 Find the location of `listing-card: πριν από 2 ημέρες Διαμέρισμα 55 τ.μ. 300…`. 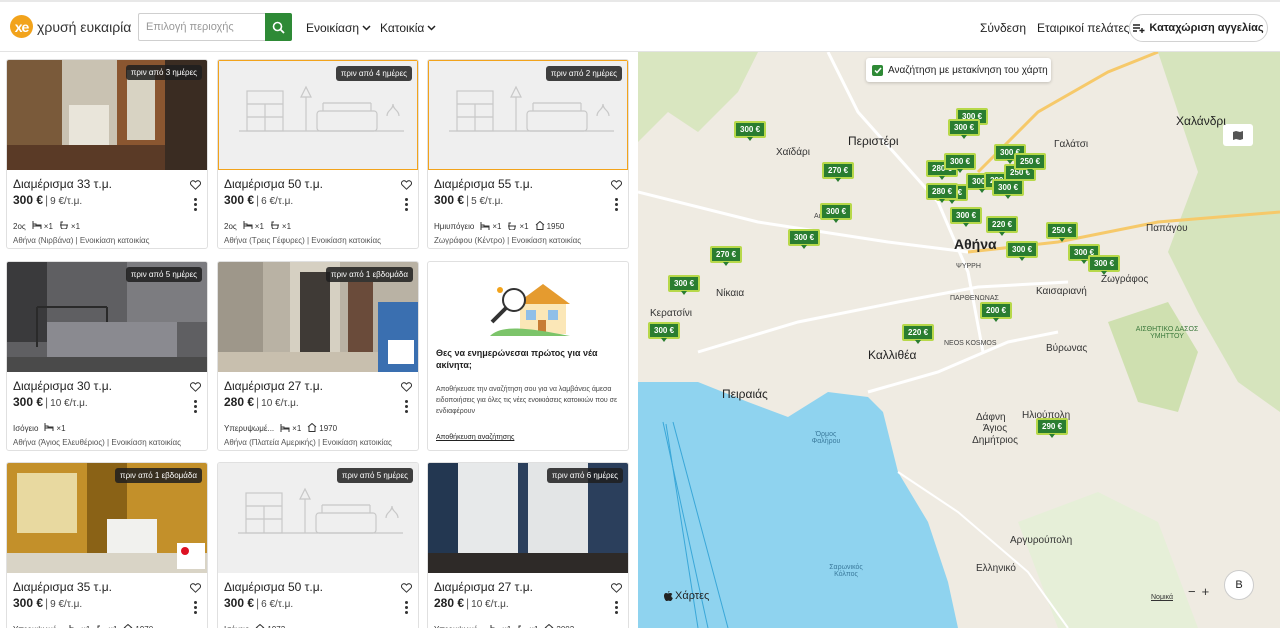

listing-card: πριν από 2 ημέρες Διαμέρισμα 55 τ.μ. 300… is located at coordinates (528, 154).